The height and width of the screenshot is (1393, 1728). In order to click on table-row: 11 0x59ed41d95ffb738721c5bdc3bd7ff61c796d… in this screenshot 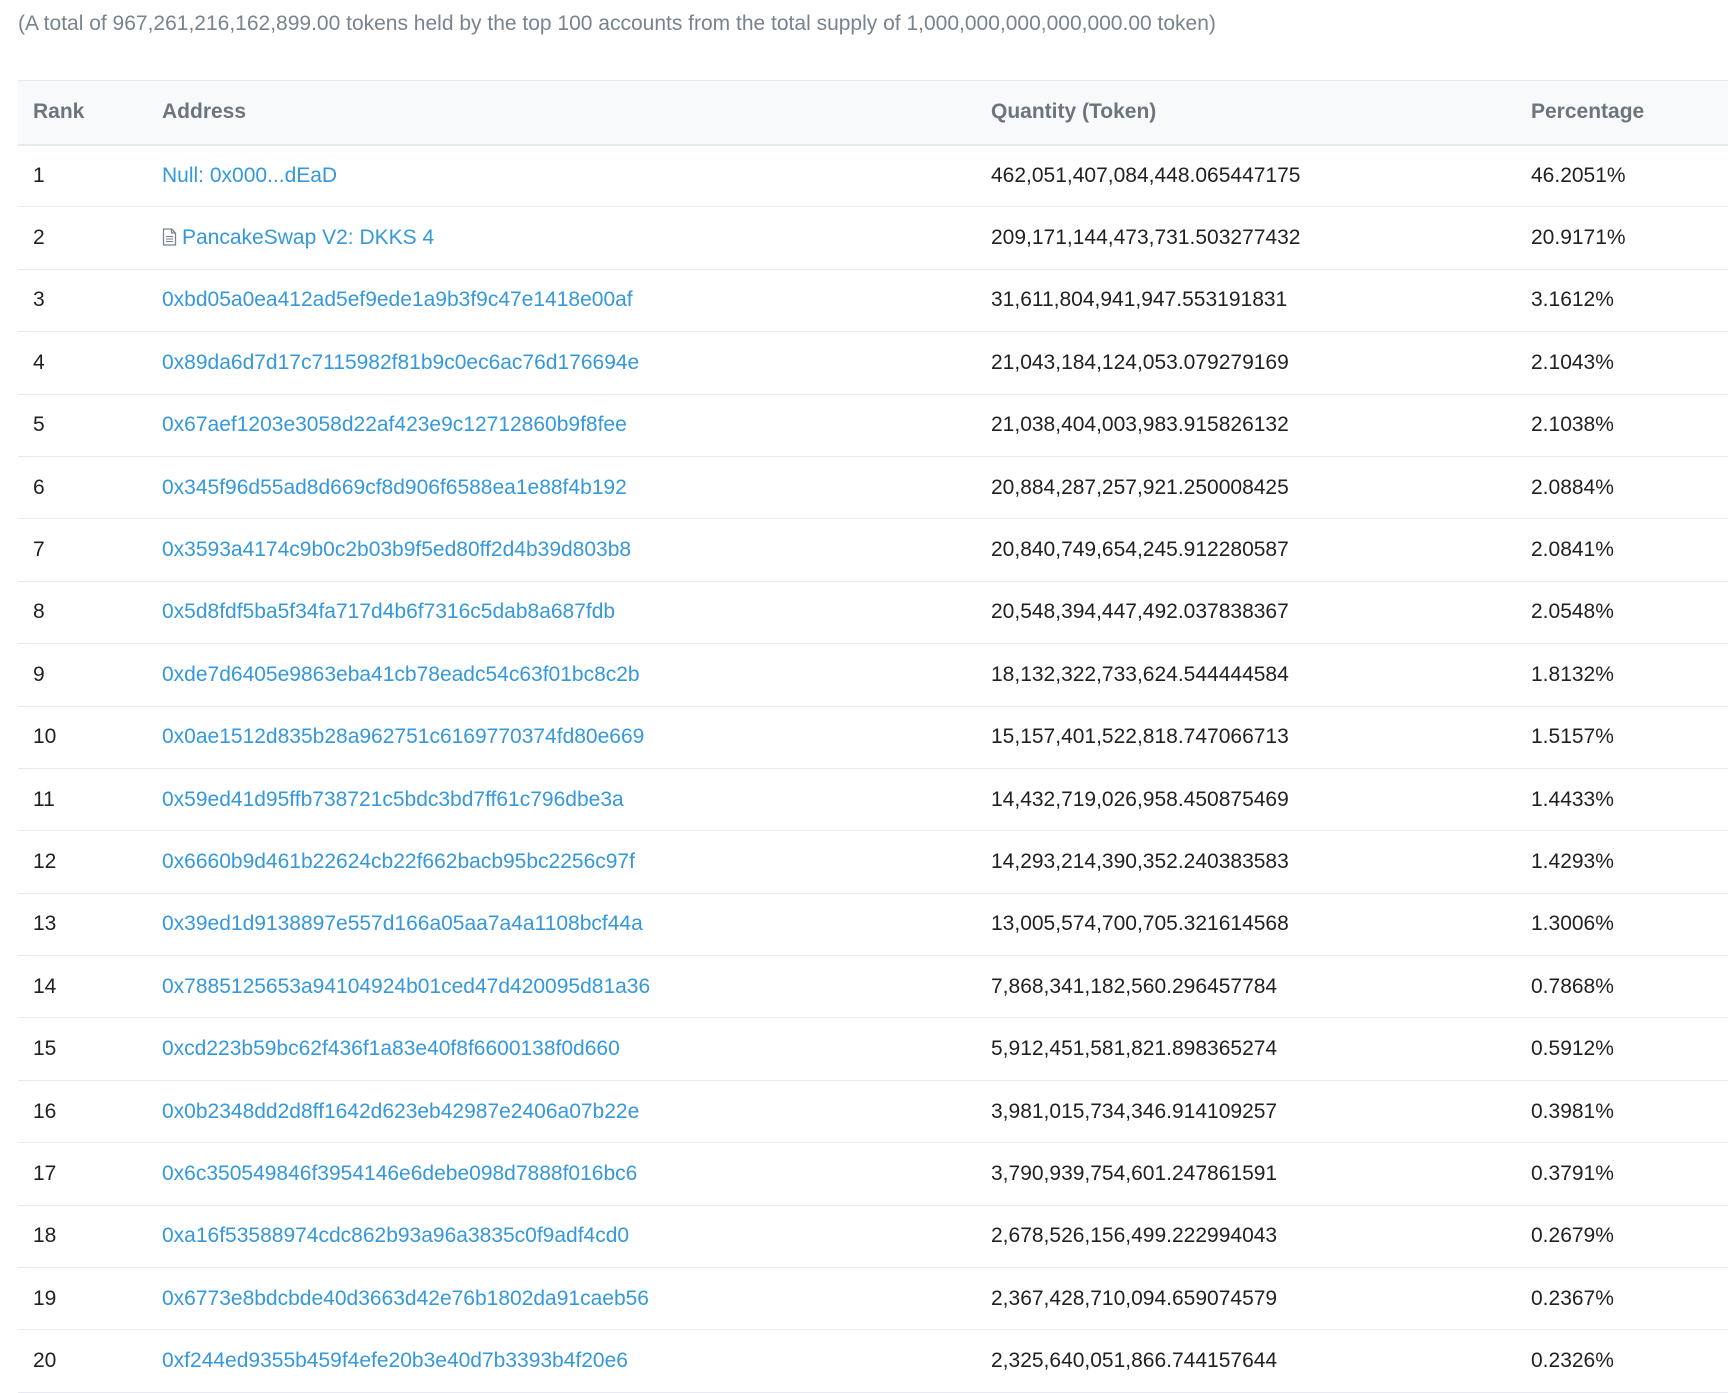, I will do `click(873, 799)`.